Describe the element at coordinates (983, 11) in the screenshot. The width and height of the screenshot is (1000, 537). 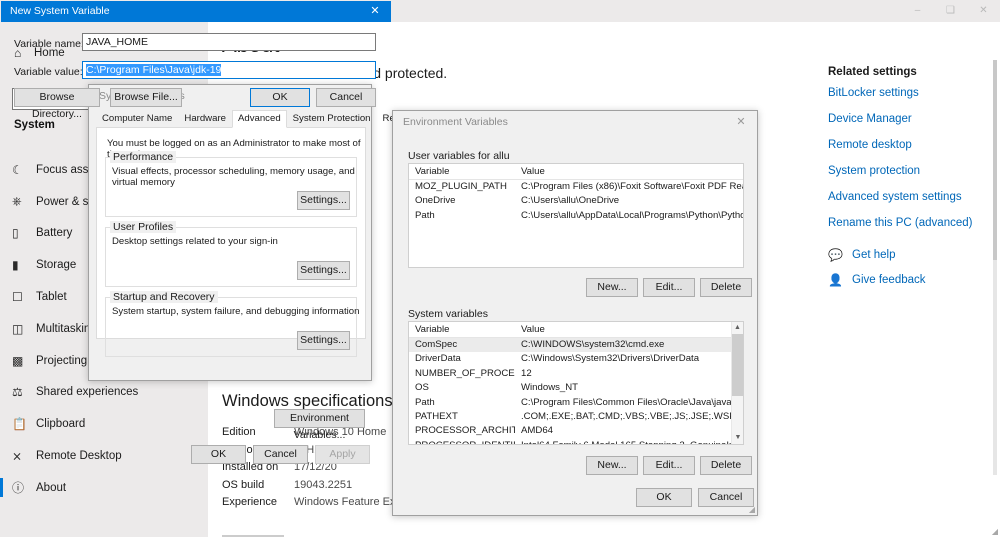
I see `close-button: ✕` at that location.